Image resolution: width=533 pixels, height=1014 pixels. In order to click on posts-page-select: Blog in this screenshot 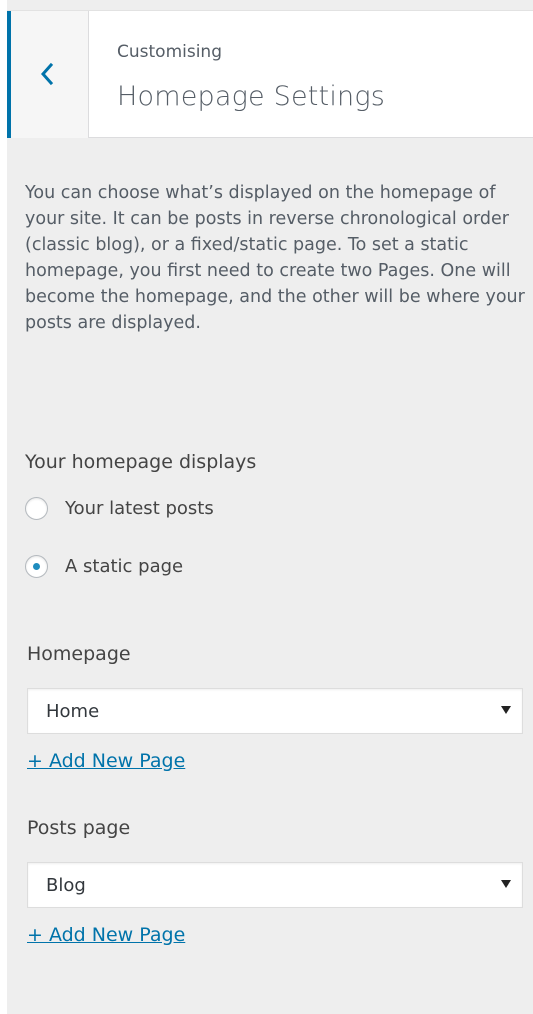, I will do `click(275, 885)`.